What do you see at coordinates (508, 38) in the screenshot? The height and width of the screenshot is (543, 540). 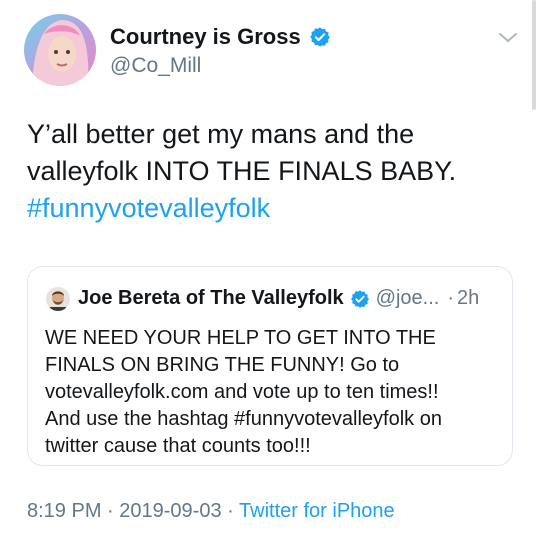 I see `chevron-down-icon` at bounding box center [508, 38].